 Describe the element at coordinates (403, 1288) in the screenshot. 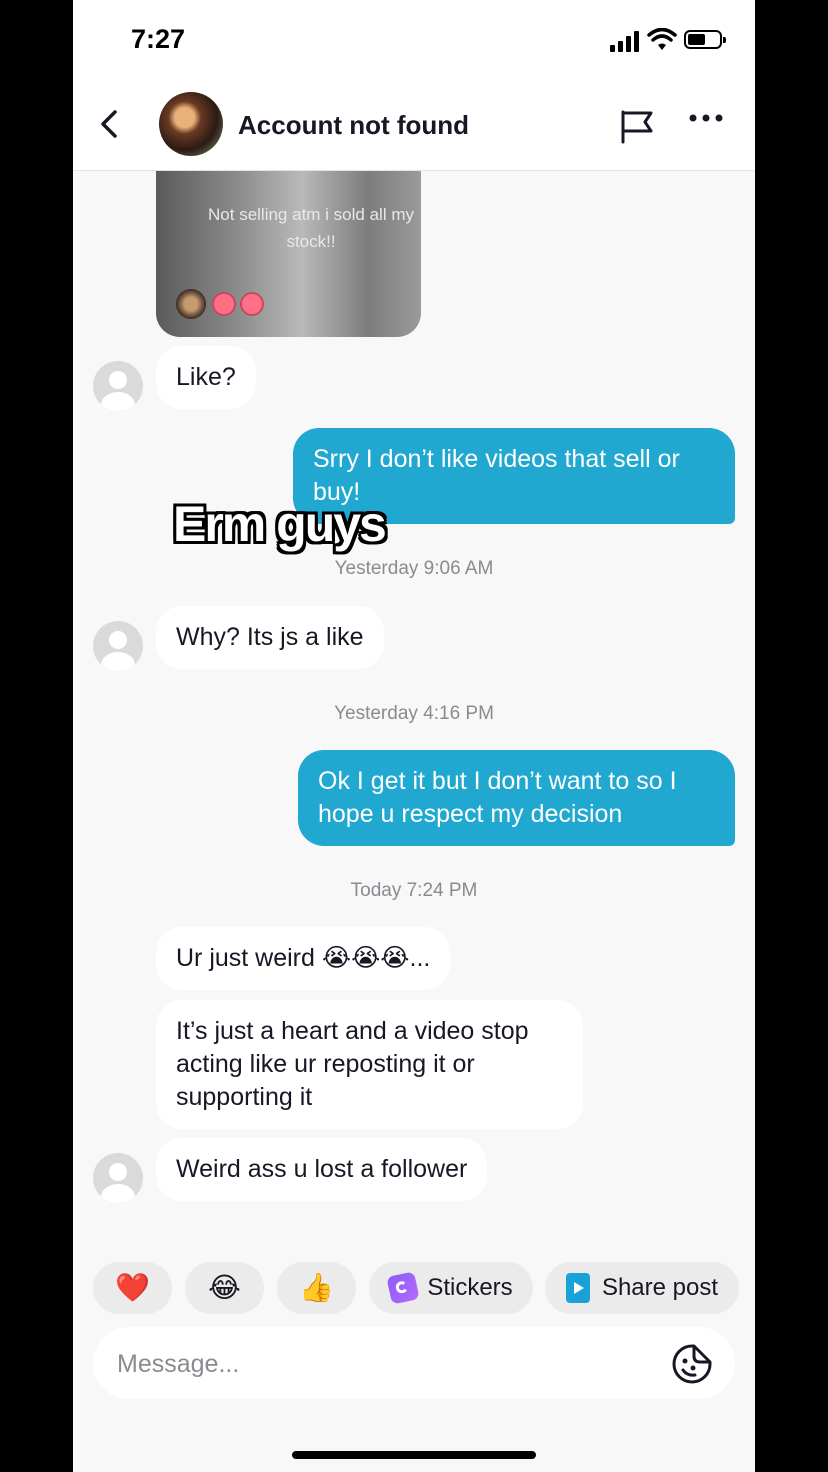

I see `sticker-icon` at that location.